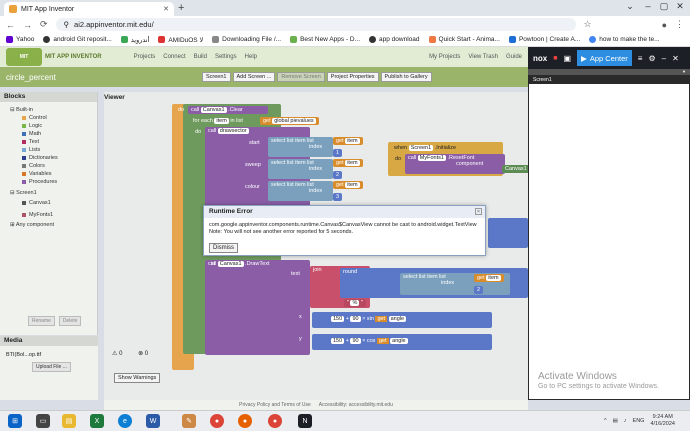 This screenshot has width=690, height=431. Describe the element at coordinates (216, 77) in the screenshot. I see `screen-select-button: Screen1` at that location.